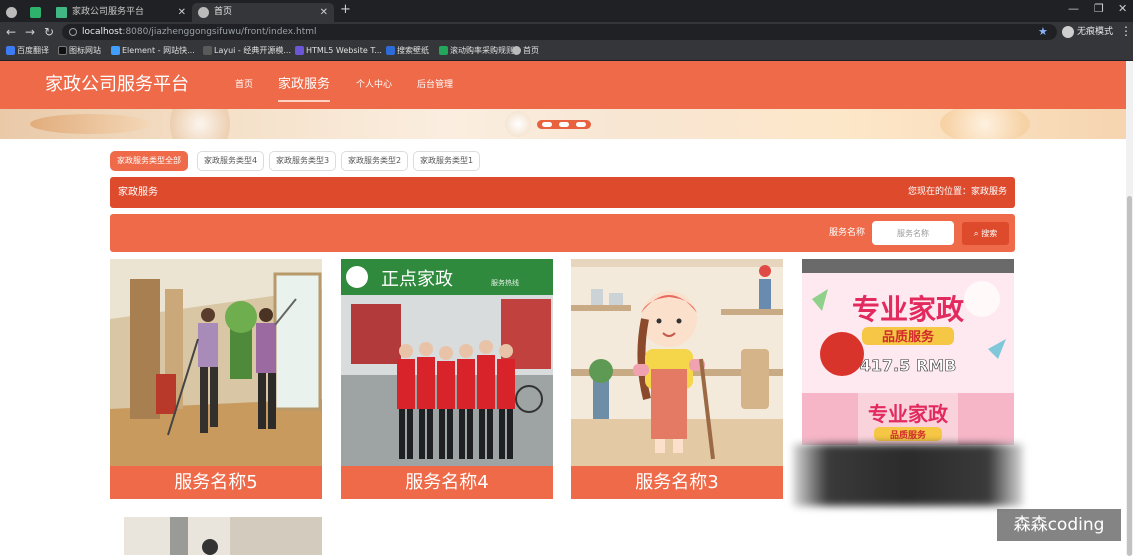  I want to click on section-title-bar: 家政服务 您现在的位置：家政服务, so click(562, 192).